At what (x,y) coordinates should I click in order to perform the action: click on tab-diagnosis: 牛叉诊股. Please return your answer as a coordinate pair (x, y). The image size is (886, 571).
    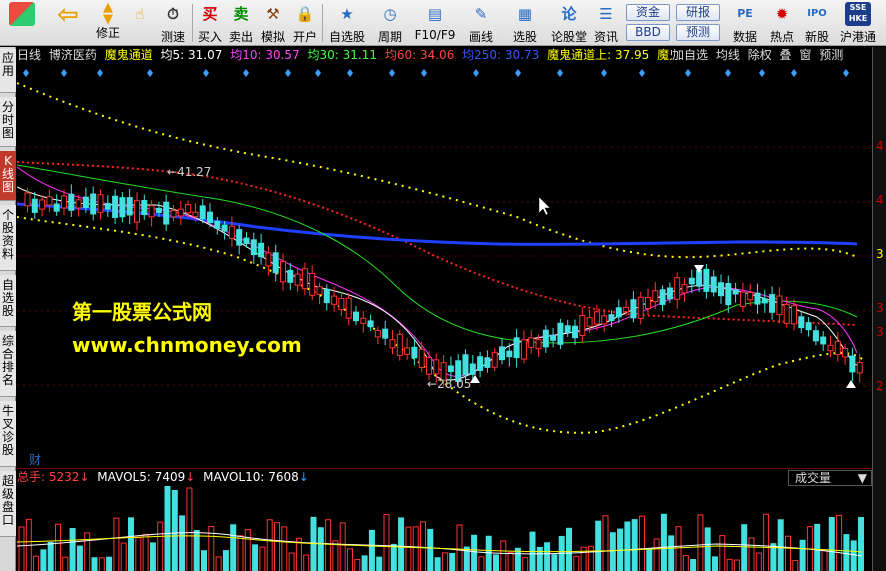
    Looking at the image, I should click on (8, 434).